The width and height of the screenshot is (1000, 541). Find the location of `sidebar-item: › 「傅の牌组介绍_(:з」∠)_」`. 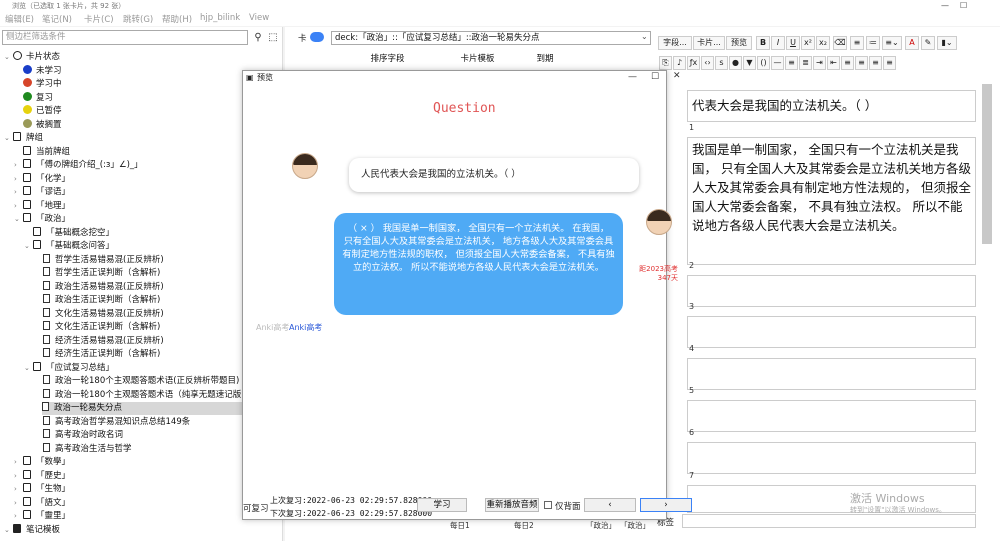

sidebar-item: › 「傅の牌组介绍_(:з」∠)_」 is located at coordinates (78, 165).